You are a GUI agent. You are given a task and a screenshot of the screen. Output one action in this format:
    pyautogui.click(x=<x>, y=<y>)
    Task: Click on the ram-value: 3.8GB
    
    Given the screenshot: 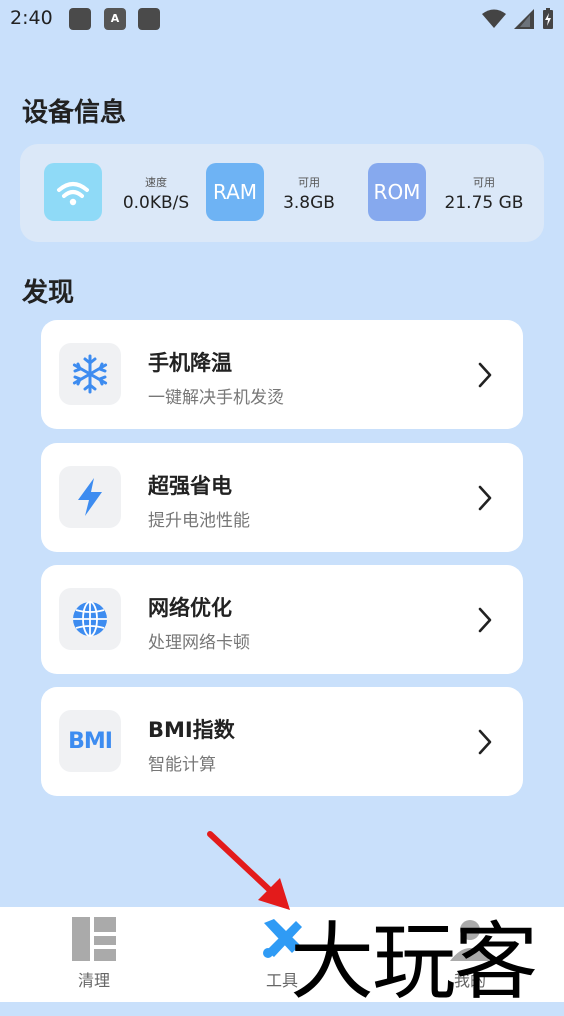 What is the action you would take?
    pyautogui.click(x=309, y=203)
    